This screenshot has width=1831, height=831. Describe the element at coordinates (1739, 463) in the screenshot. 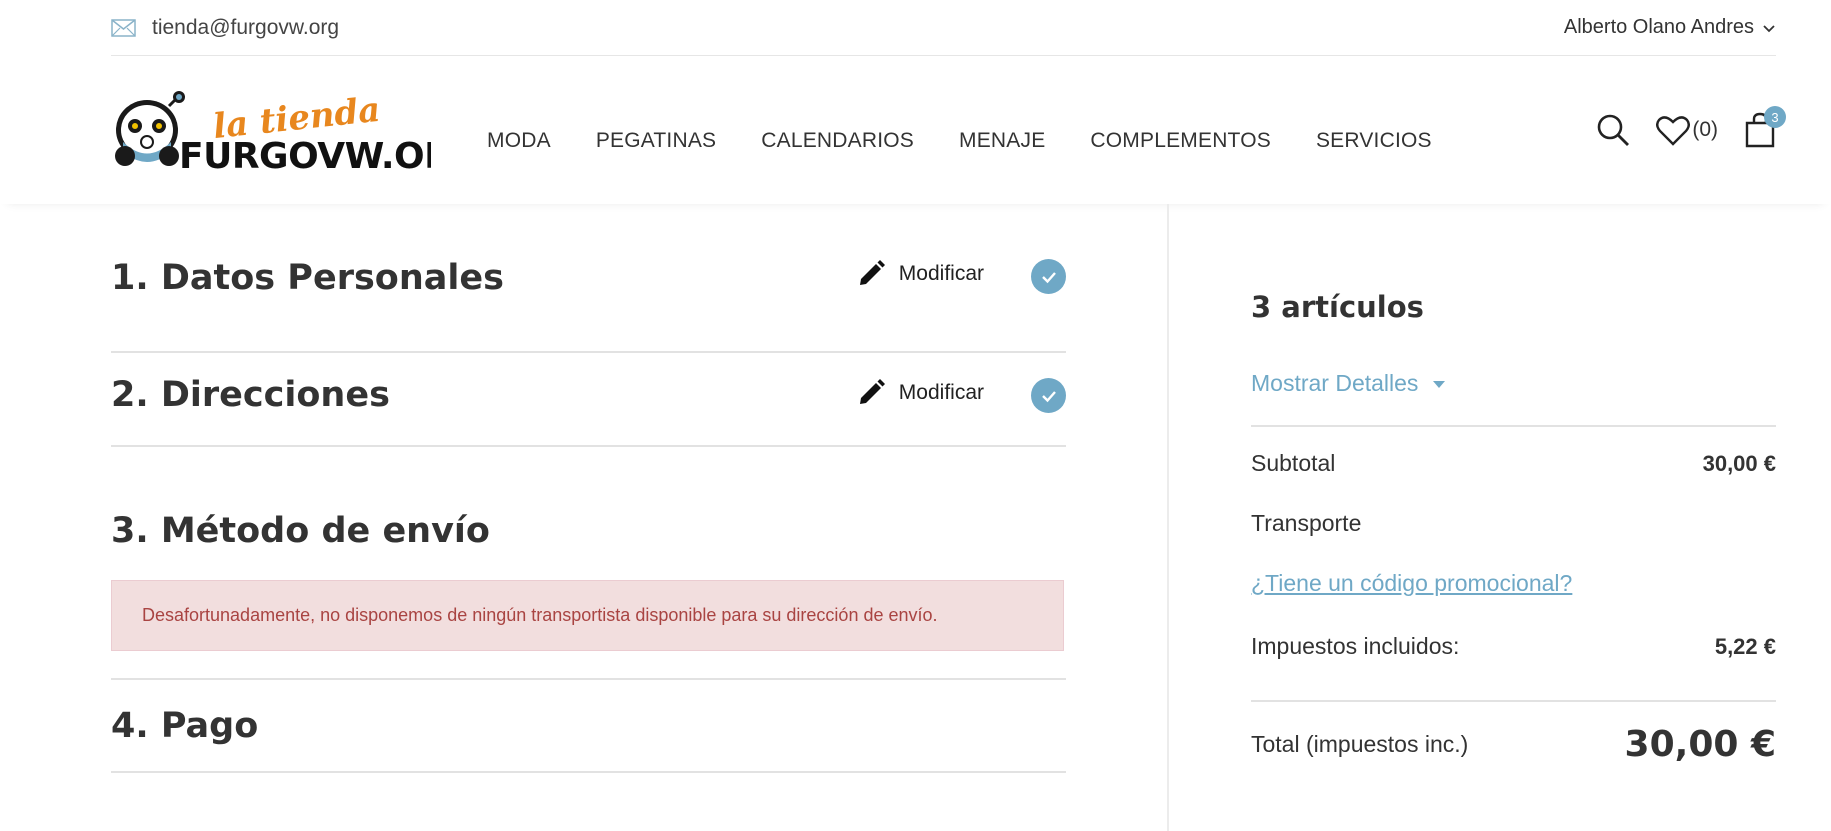

I see `subtotal-value: 30,00 €` at that location.